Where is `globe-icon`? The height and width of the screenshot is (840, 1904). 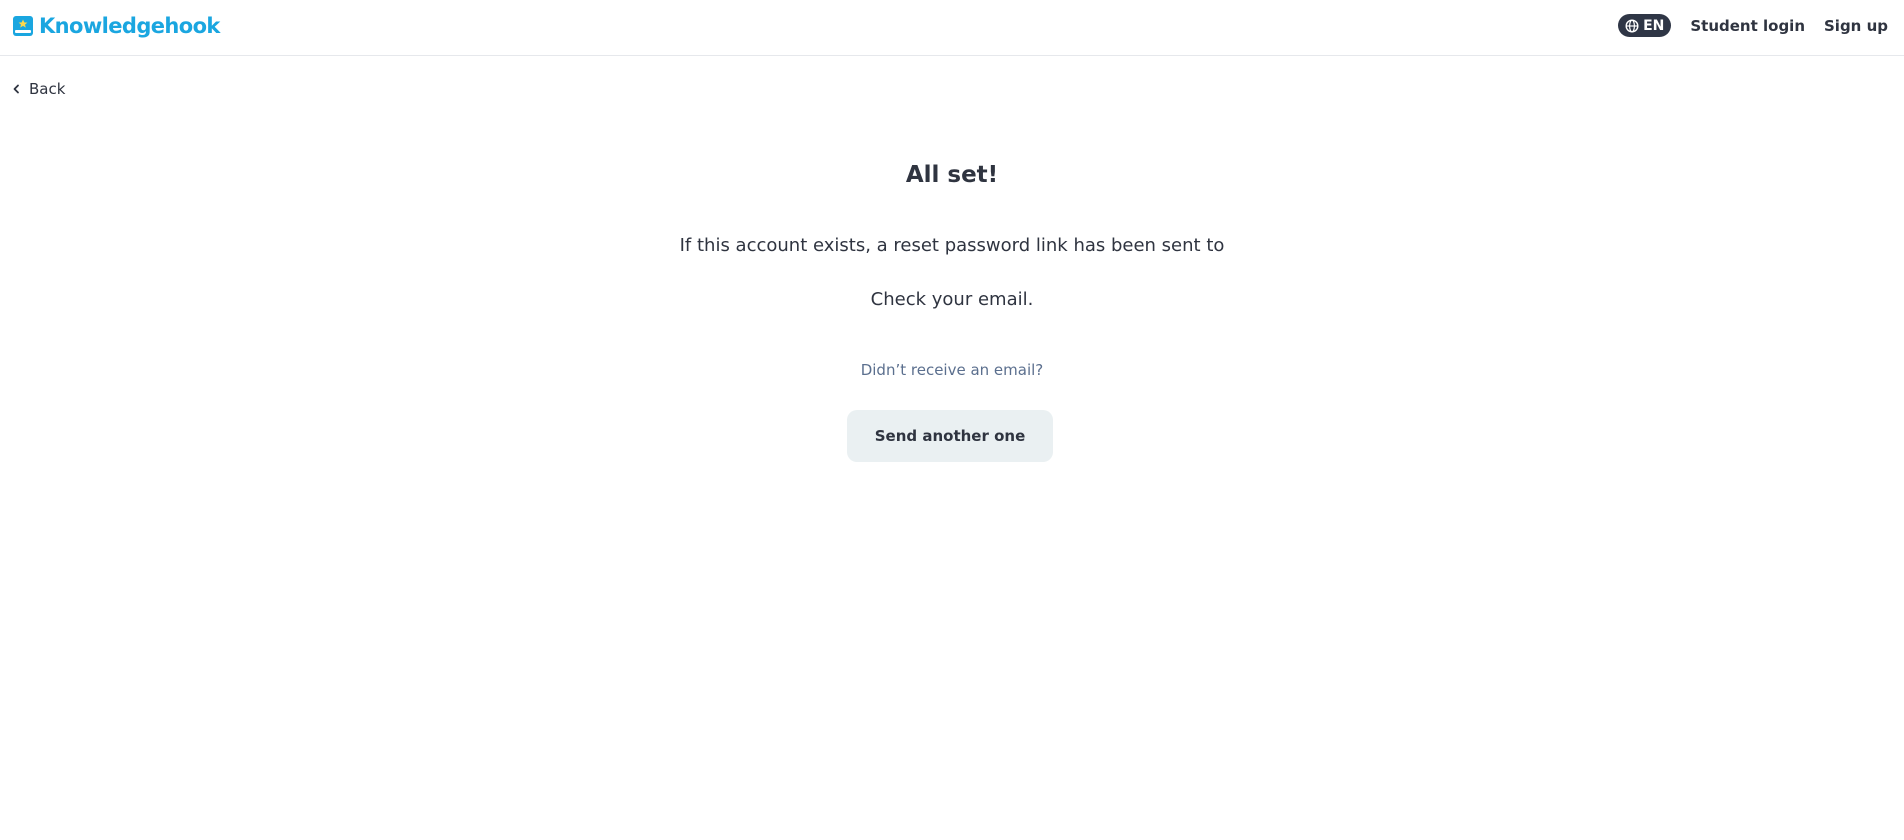 globe-icon is located at coordinates (1632, 25).